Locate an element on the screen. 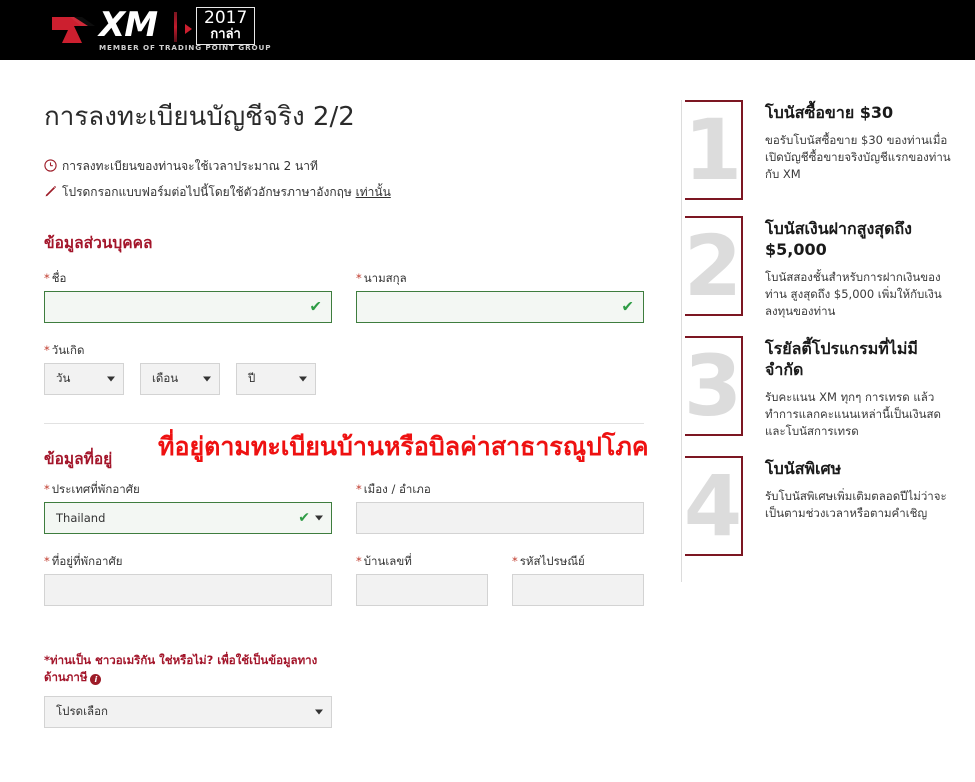 The height and width of the screenshot is (782, 975). dob-month-select: เดือน is located at coordinates (180, 379).